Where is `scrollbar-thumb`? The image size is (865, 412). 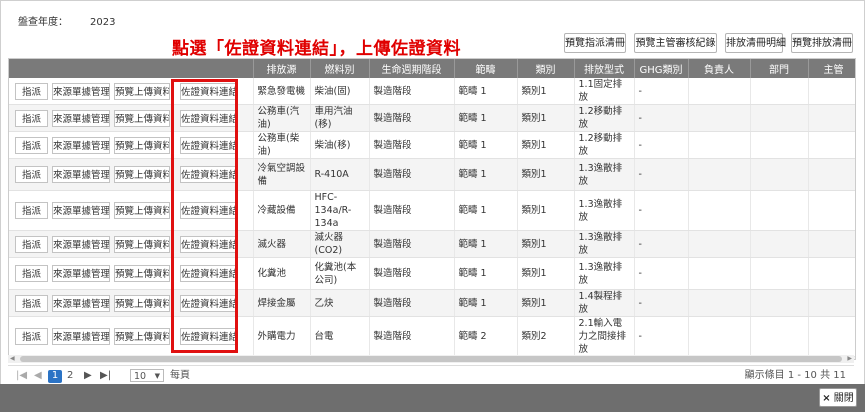 scrollbar-thumb is located at coordinates (431, 359).